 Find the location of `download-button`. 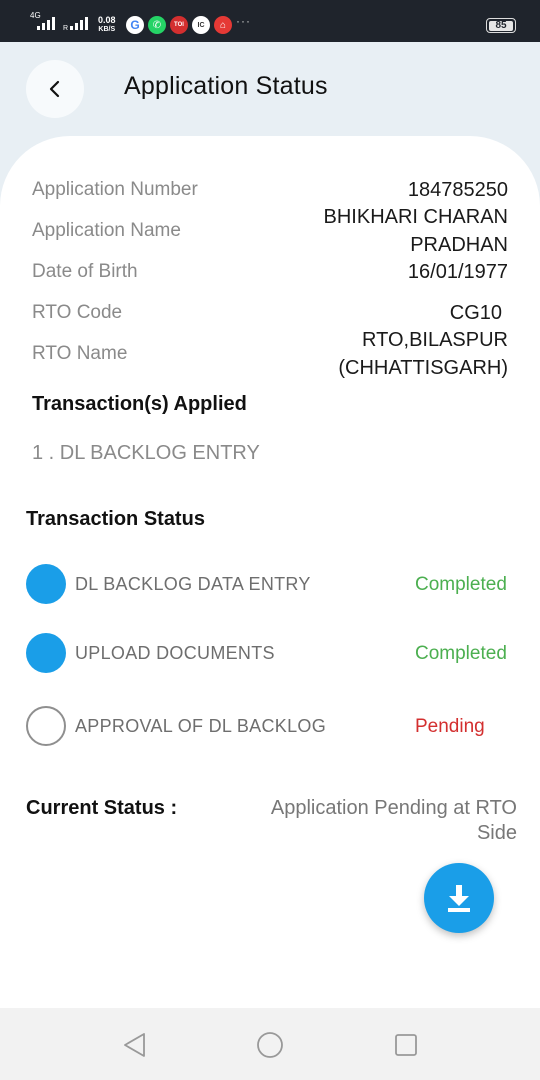

download-button is located at coordinates (459, 898).